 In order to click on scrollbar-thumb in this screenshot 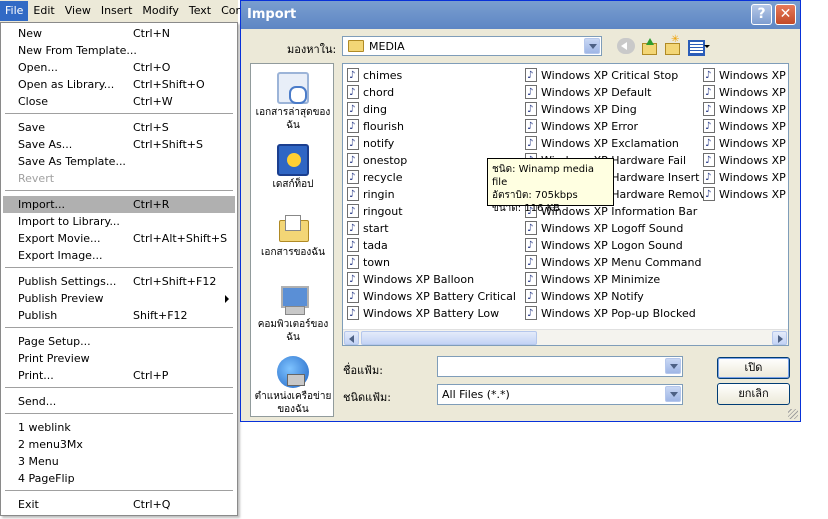, I will do `click(449, 338)`.